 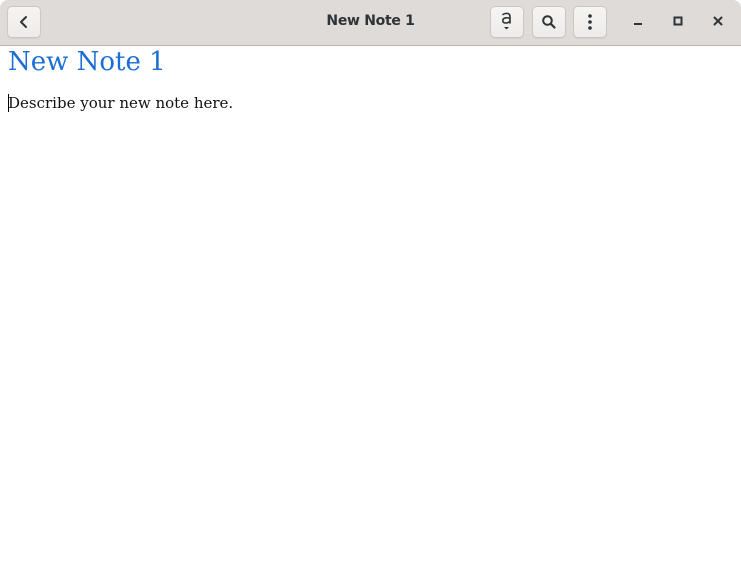 I want to click on minimize-button, so click(x=638, y=22).